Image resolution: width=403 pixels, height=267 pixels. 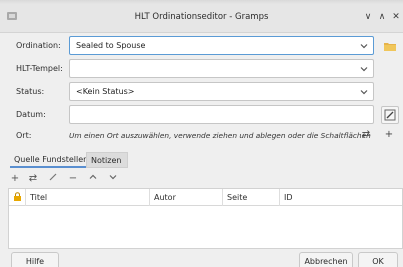 I want to click on move-up-icon, so click(x=93, y=179).